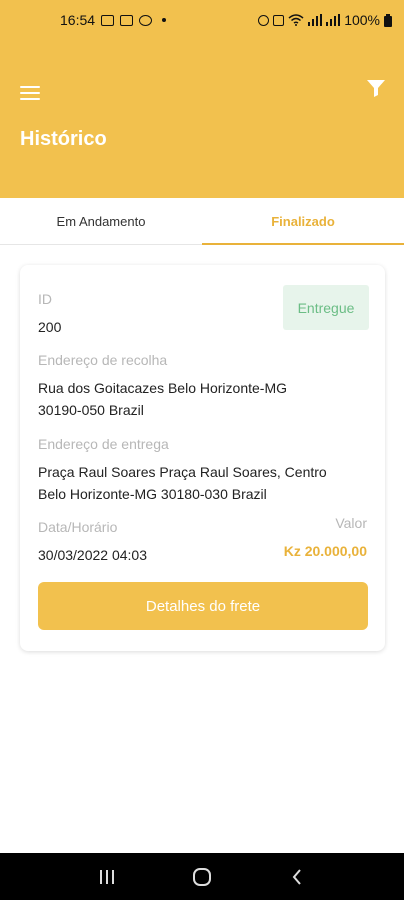 This screenshot has height=900, width=404. I want to click on id-value: 200, so click(50, 327).